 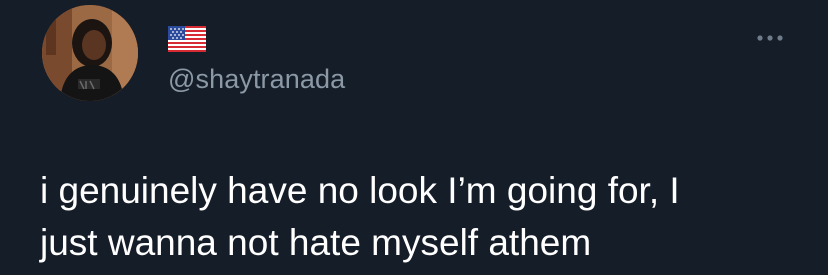 I want to click on us-flag-icon, so click(x=187, y=39).